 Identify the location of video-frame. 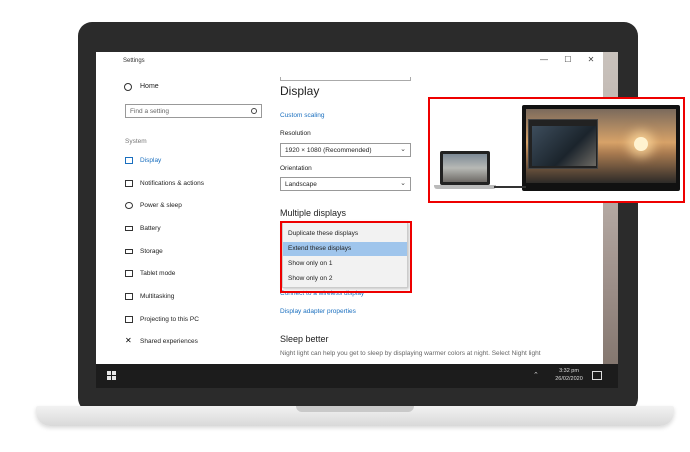
(564, 146).